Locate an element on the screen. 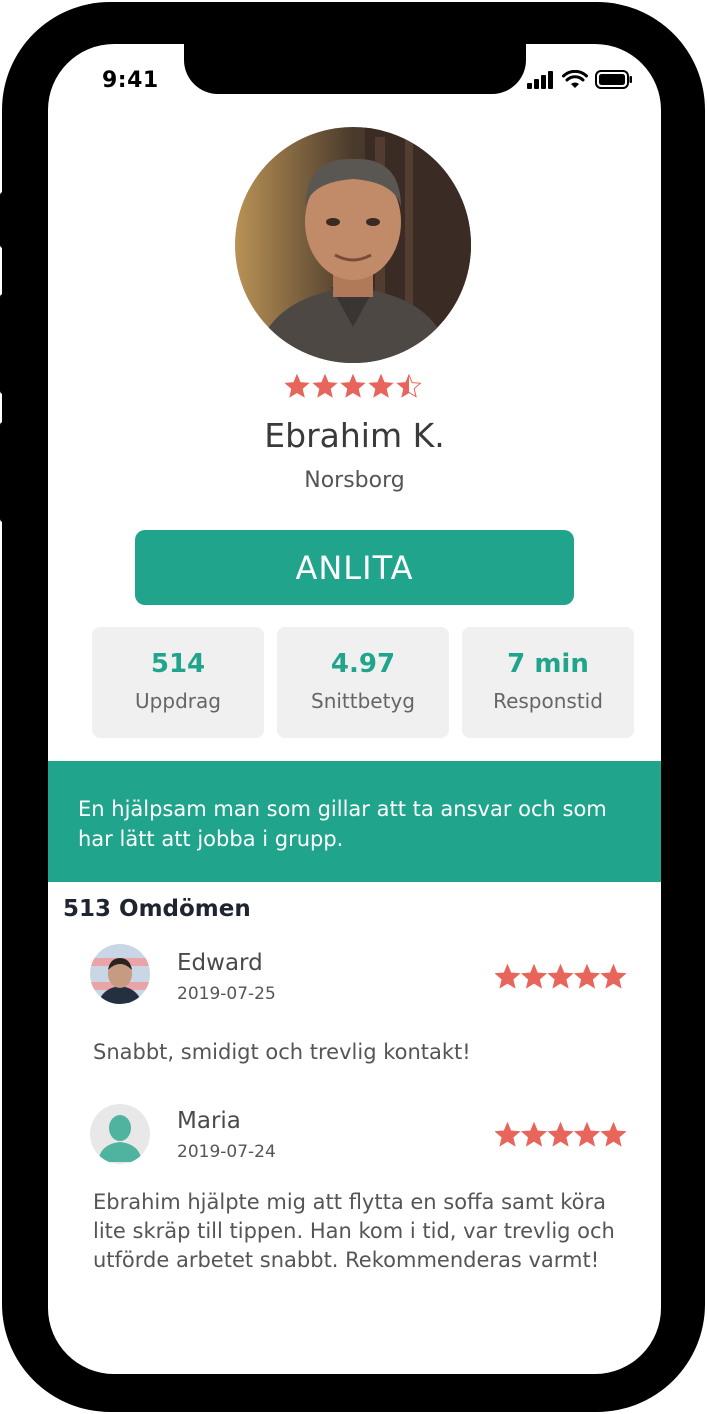 This screenshot has height=1414, width=707. volume-up-button is located at coordinates (3, 344).